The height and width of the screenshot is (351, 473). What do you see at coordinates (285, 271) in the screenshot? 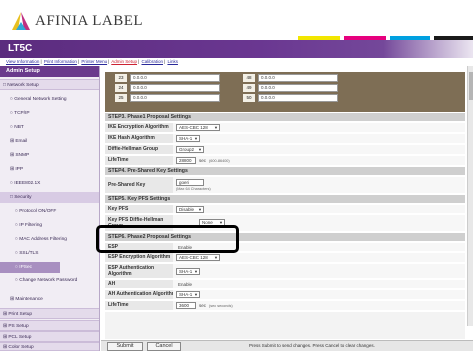
I see `setting-esp-authentication: ESP Authentication Algorithm SHA-1 ▼` at bounding box center [285, 271].